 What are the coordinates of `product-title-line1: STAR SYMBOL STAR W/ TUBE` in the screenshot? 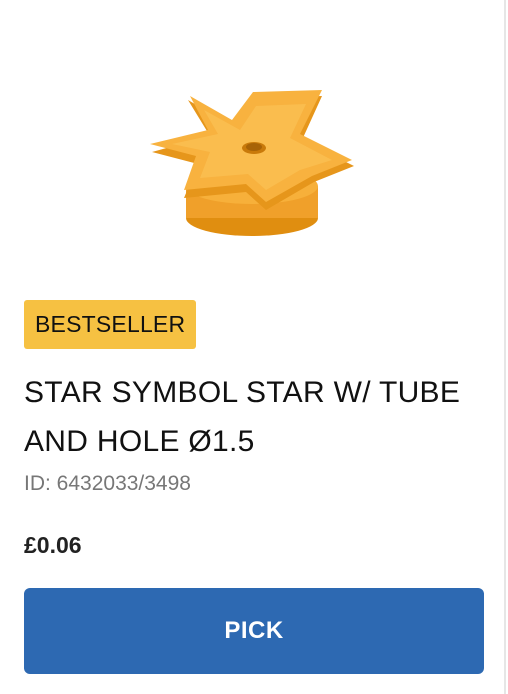 It's located at (242, 392).